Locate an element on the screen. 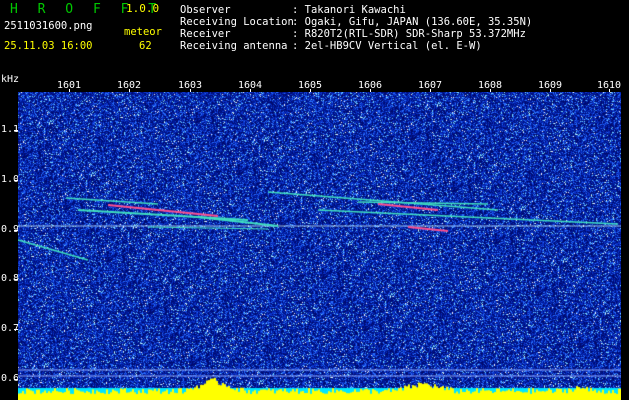 The height and width of the screenshot is (400, 629). y-unit-label: kHz is located at coordinates (10, 79).